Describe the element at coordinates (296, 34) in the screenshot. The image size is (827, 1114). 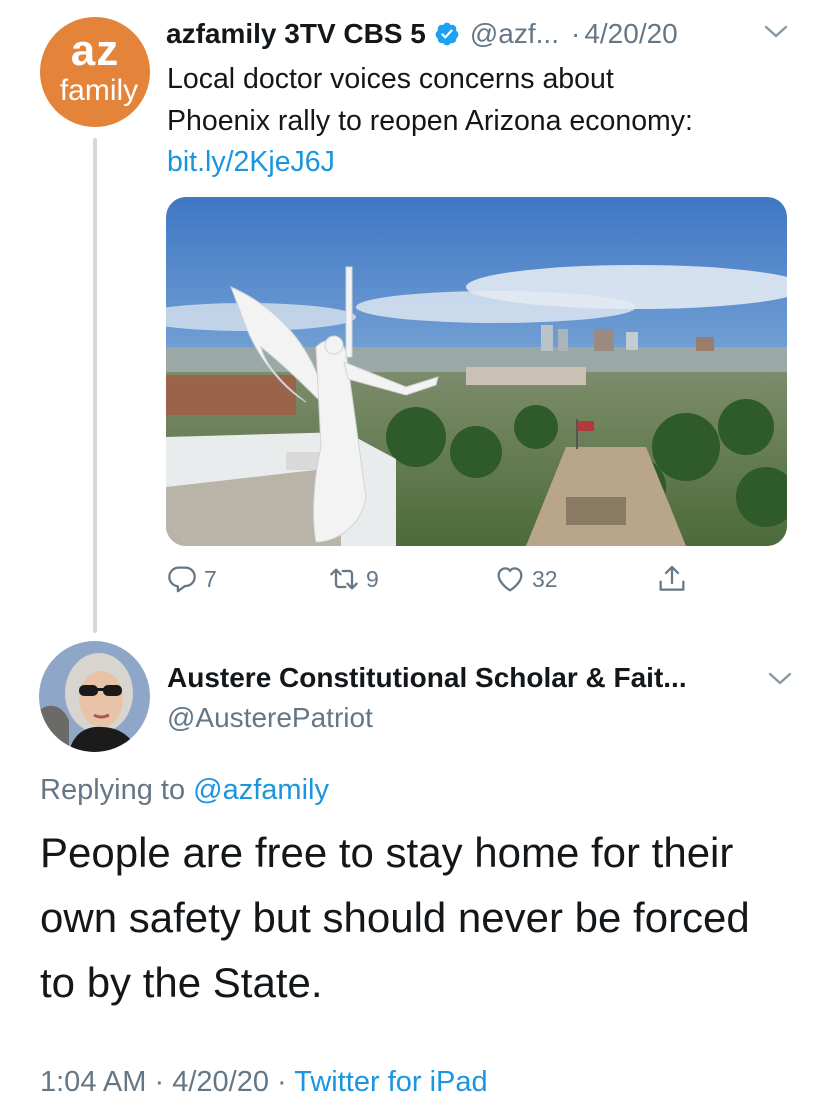
I see `parent-display-name: azfamily 3TV CBS 5` at that location.